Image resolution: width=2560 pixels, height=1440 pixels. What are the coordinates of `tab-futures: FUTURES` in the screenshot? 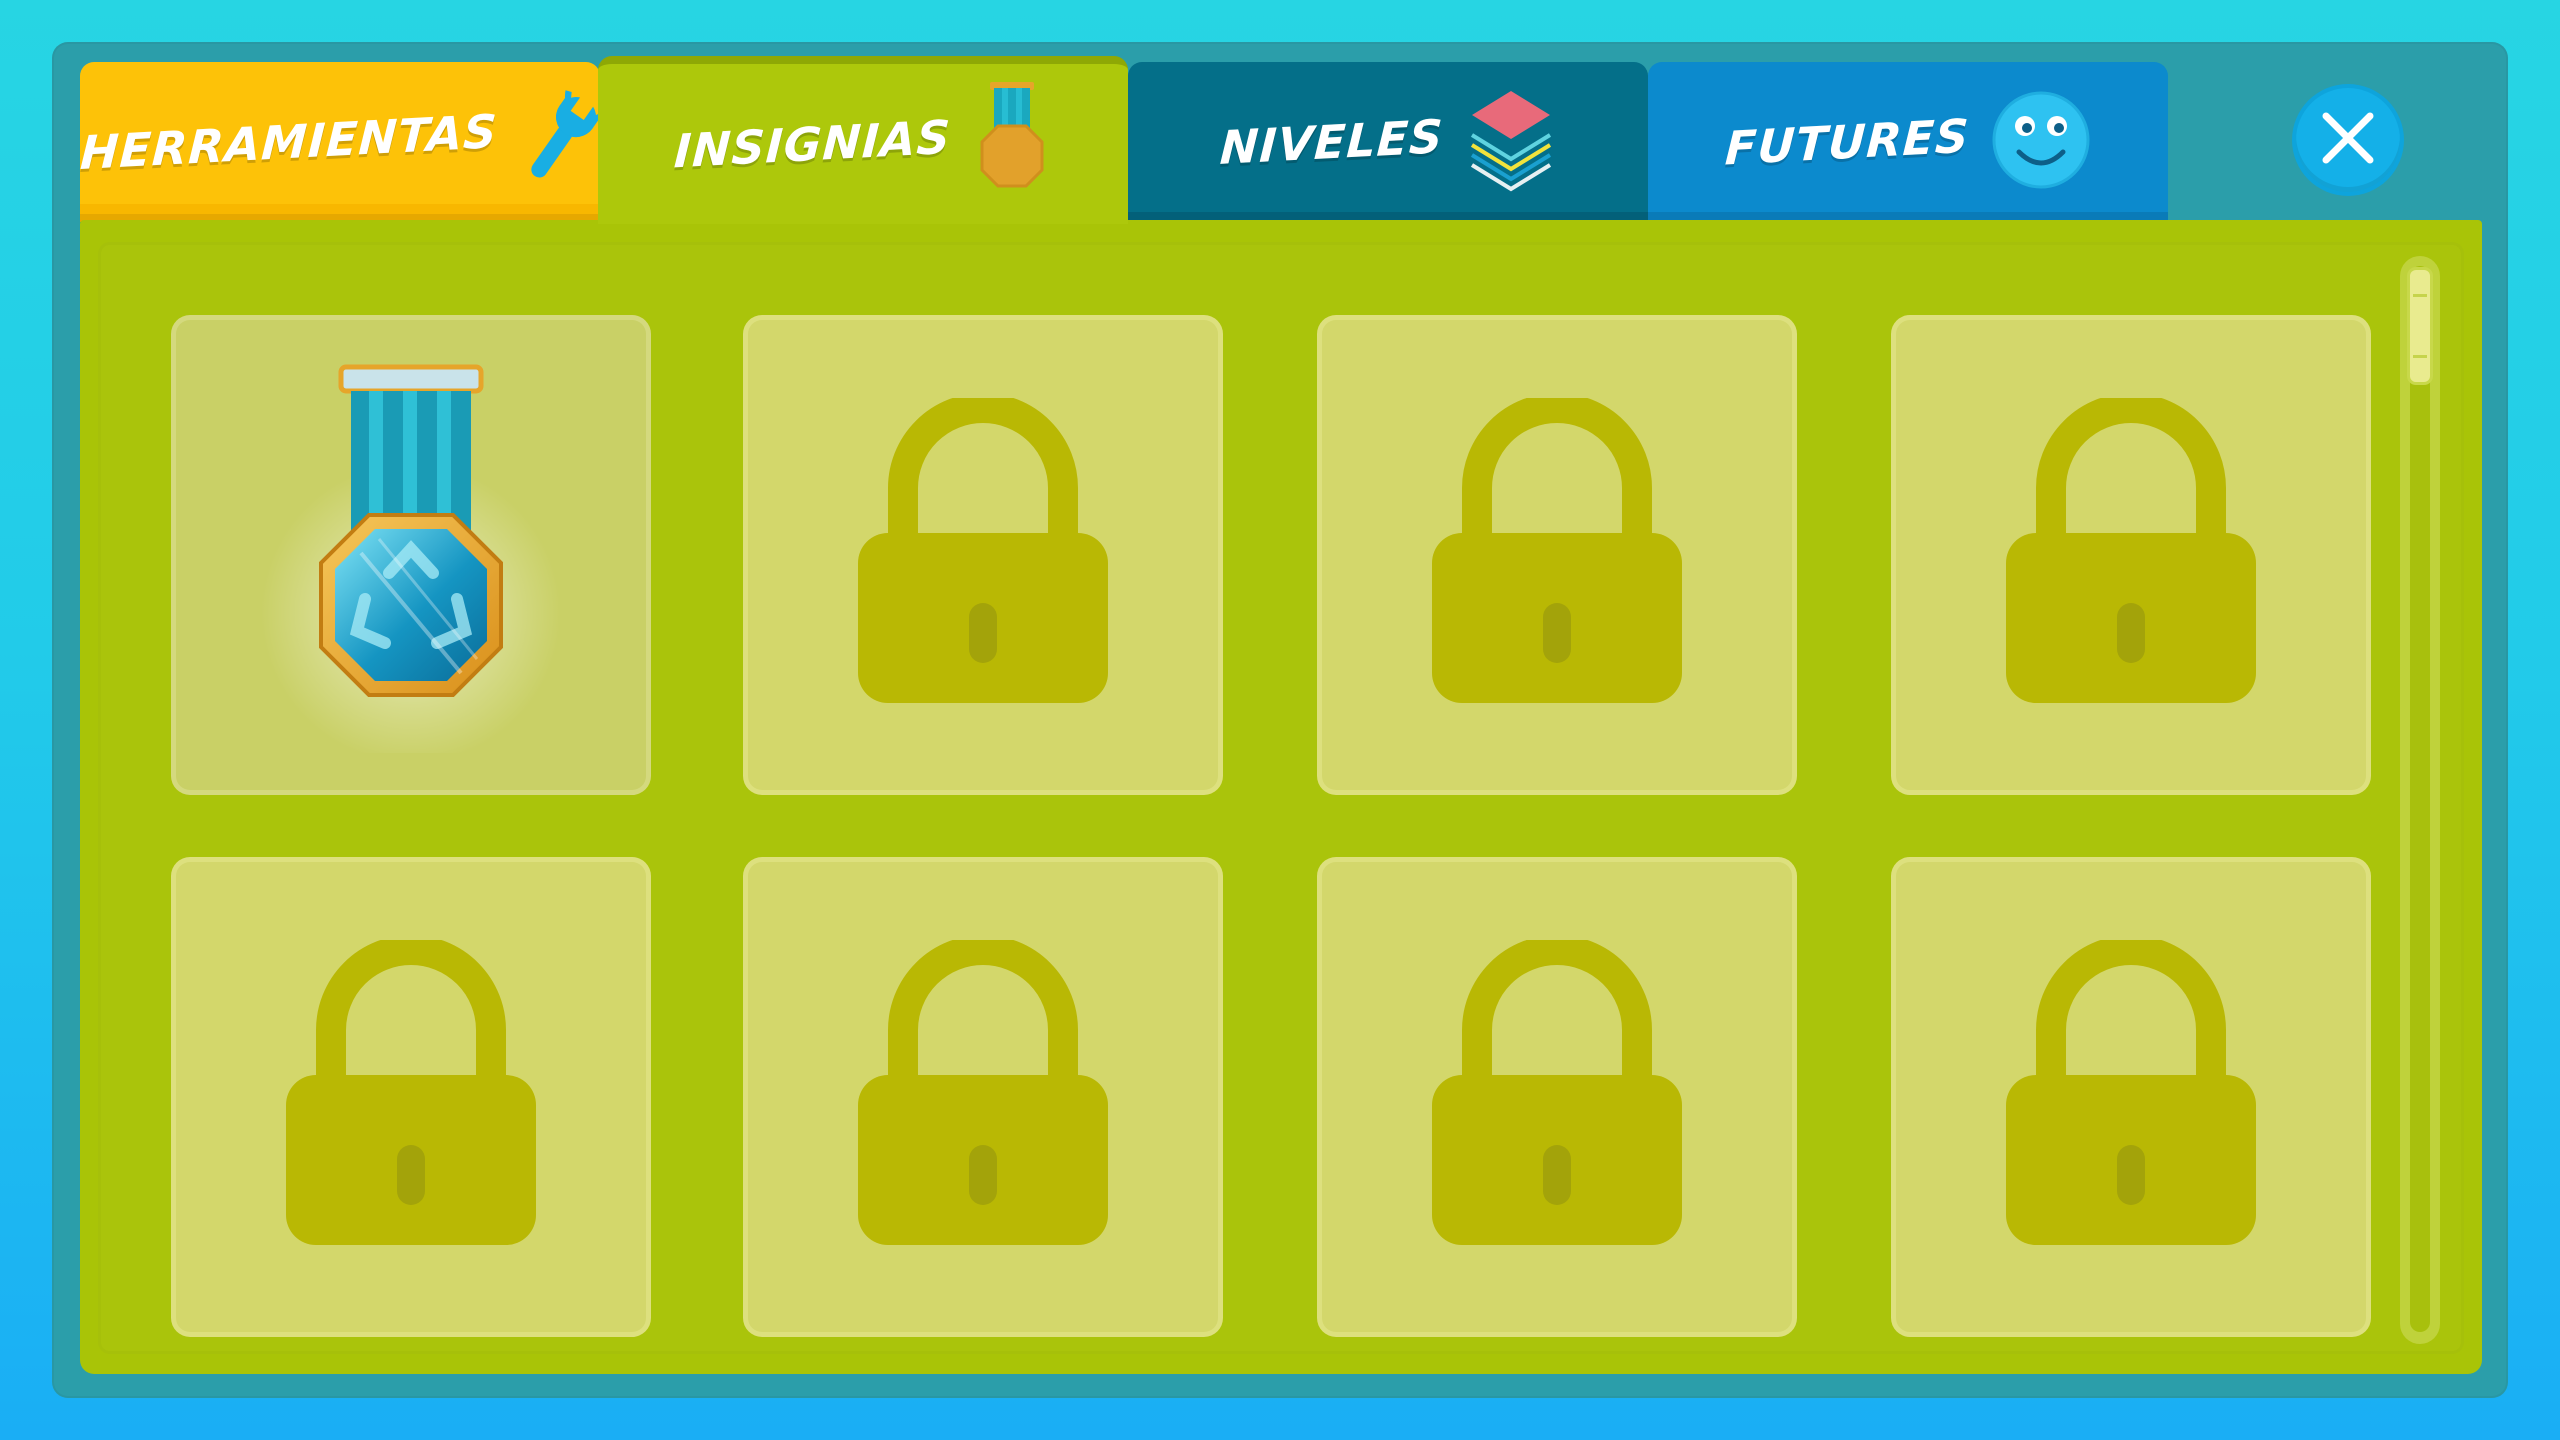 It's located at (1908, 142).